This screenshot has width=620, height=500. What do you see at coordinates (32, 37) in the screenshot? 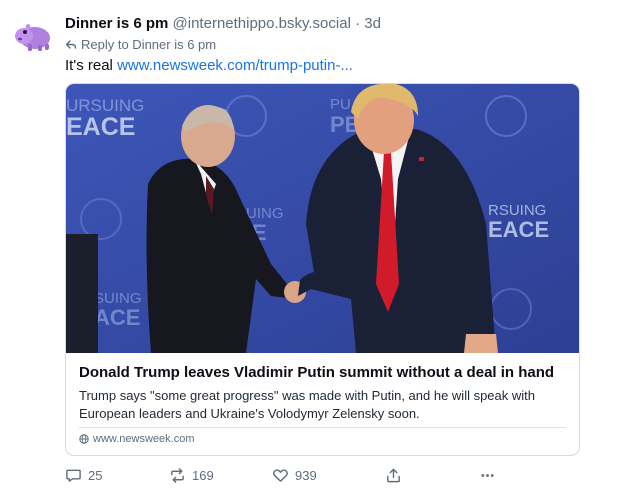
I see `hippo-avatar-icon` at bounding box center [32, 37].